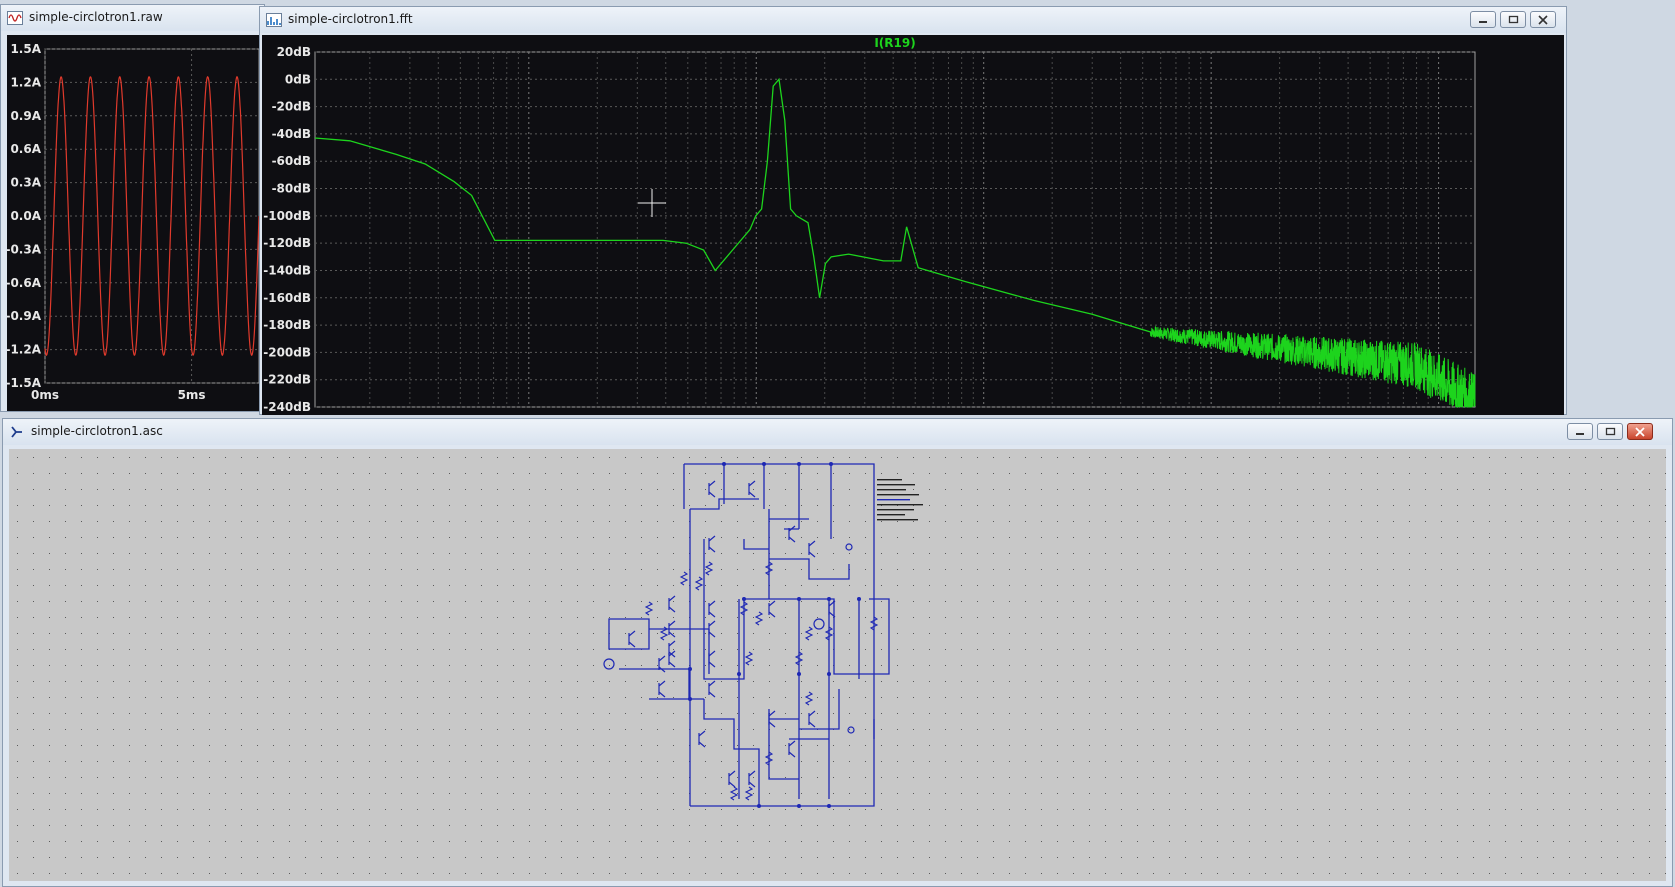 This screenshot has width=1675, height=887. I want to click on fft-y-tick-label: -160dB, so click(287, 298).